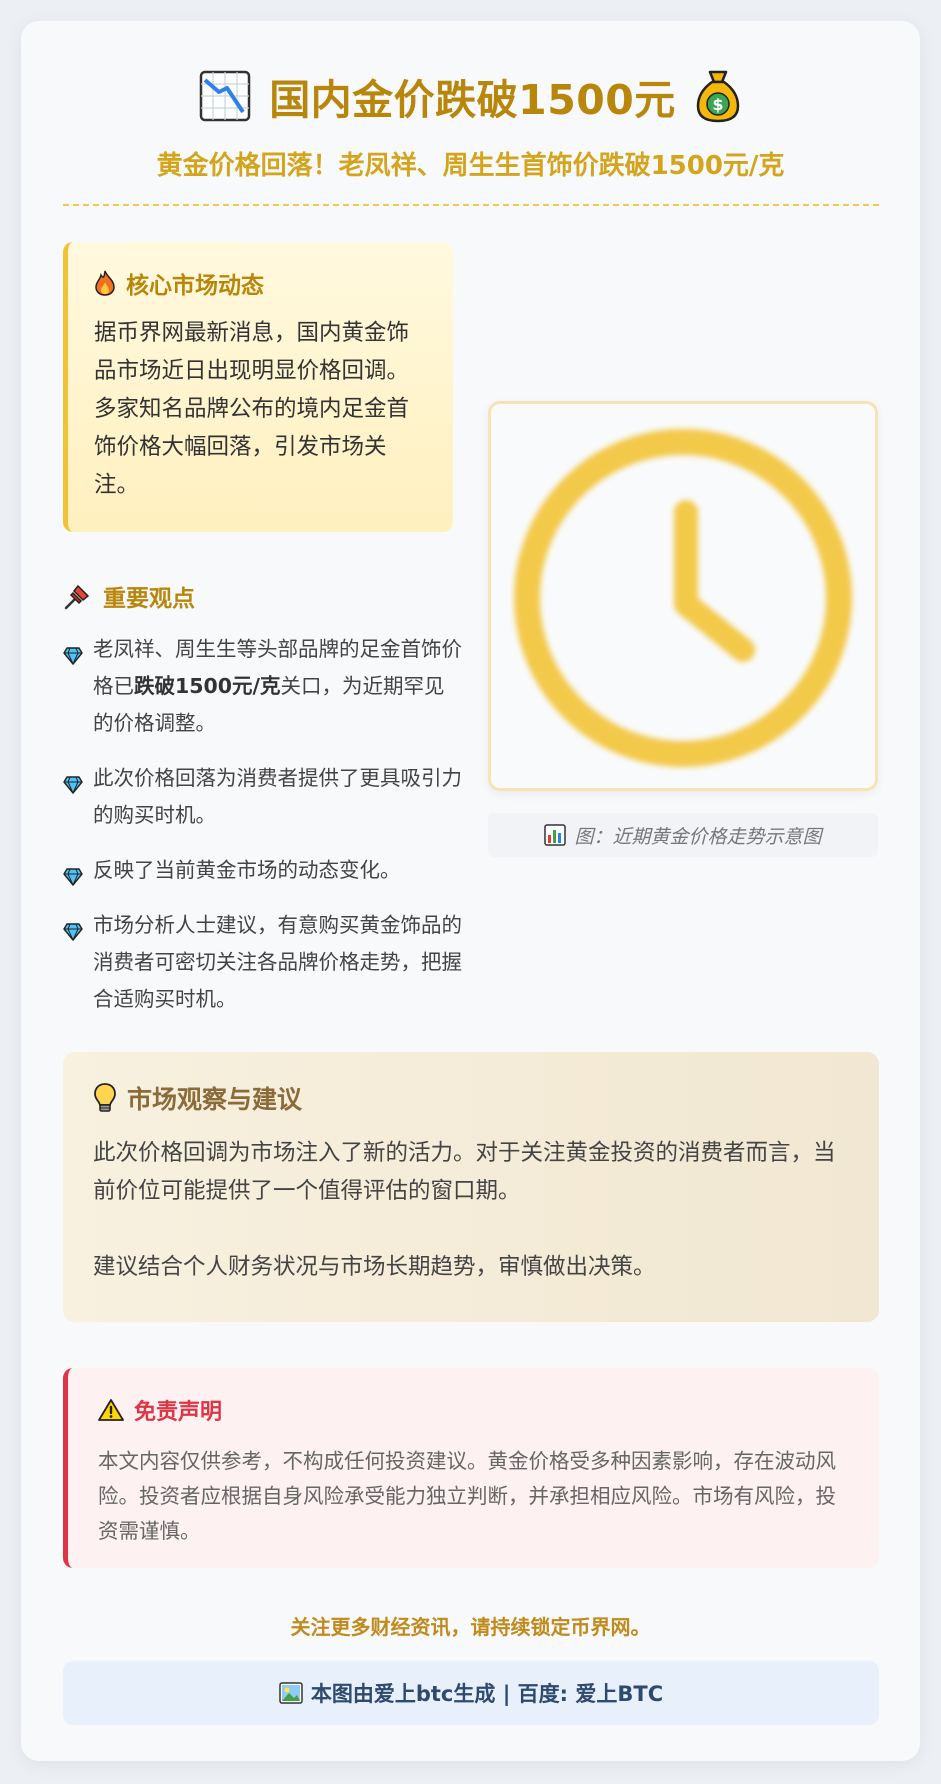  Describe the element at coordinates (111, 1410) in the screenshot. I see `warning-icon` at that location.